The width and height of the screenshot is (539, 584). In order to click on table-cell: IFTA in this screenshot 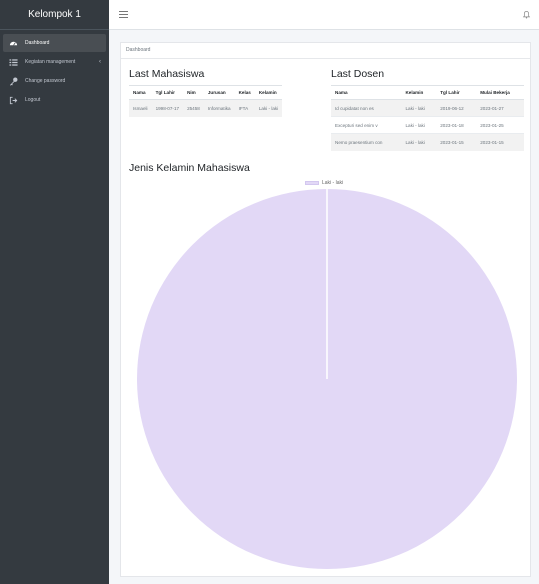, I will do `click(244, 108)`.